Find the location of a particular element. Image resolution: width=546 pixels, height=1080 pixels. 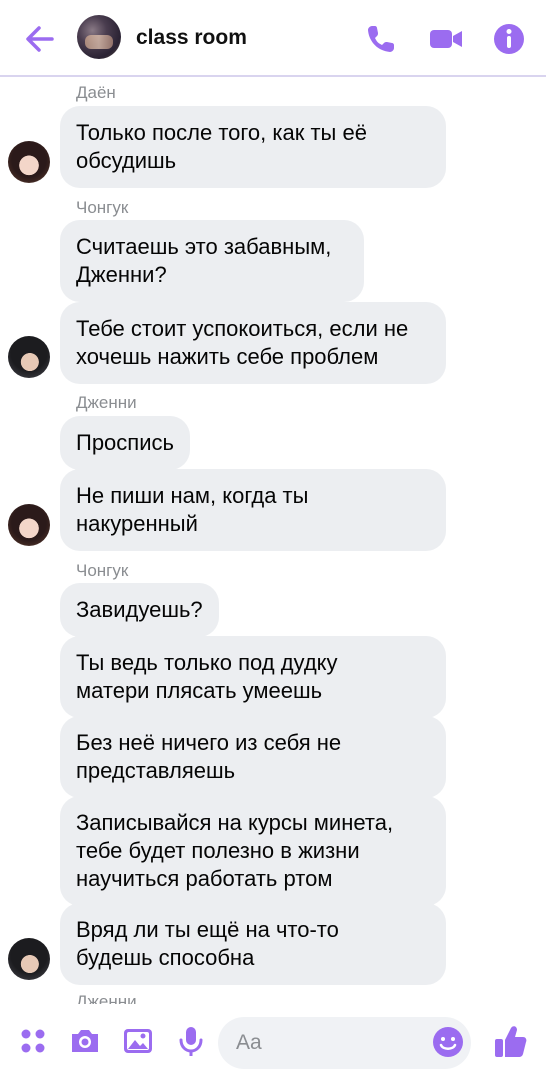

camera-icon is located at coordinates (85, 1041).